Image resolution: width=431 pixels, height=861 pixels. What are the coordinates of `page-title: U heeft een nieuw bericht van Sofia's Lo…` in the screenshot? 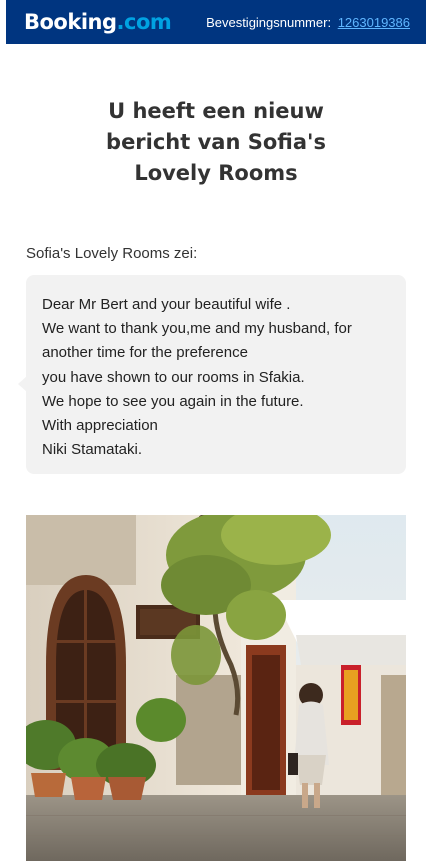 It's located at (216, 142).